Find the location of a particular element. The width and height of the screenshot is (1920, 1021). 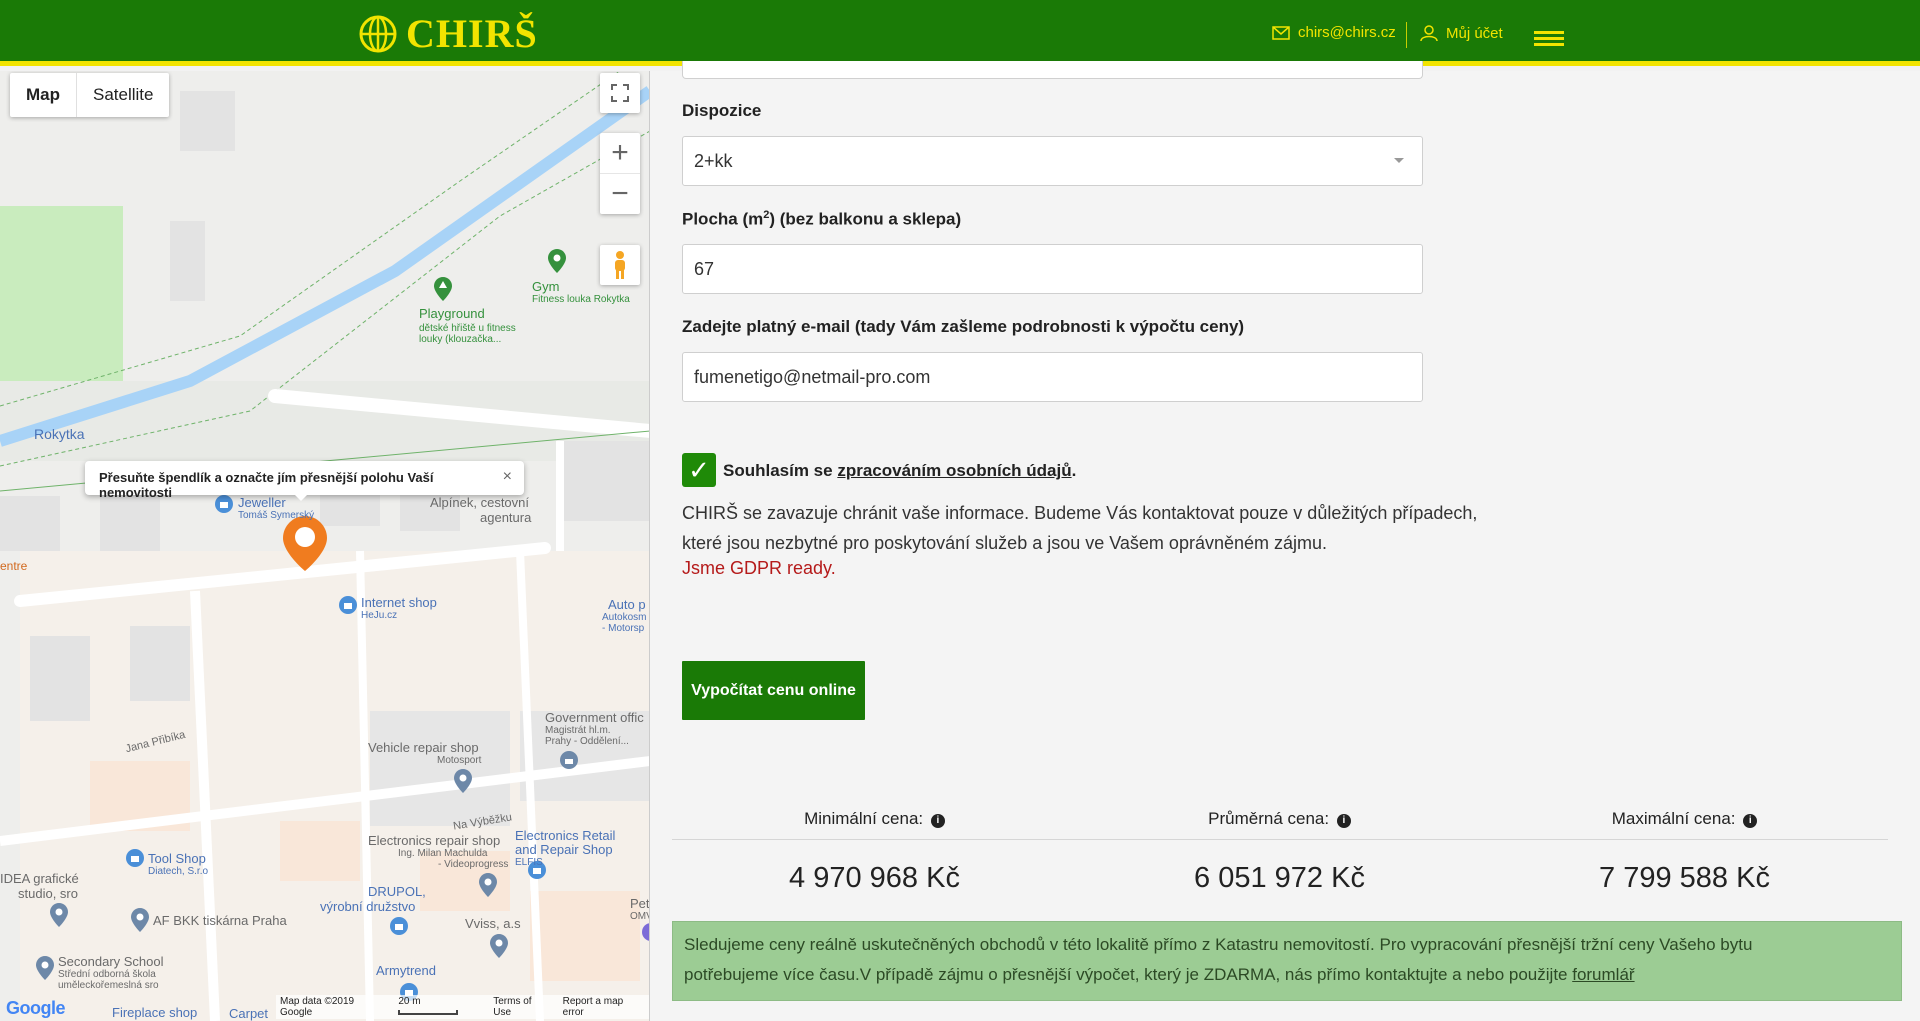

map-label-drupol1: DRUPOL, is located at coordinates (397, 891).